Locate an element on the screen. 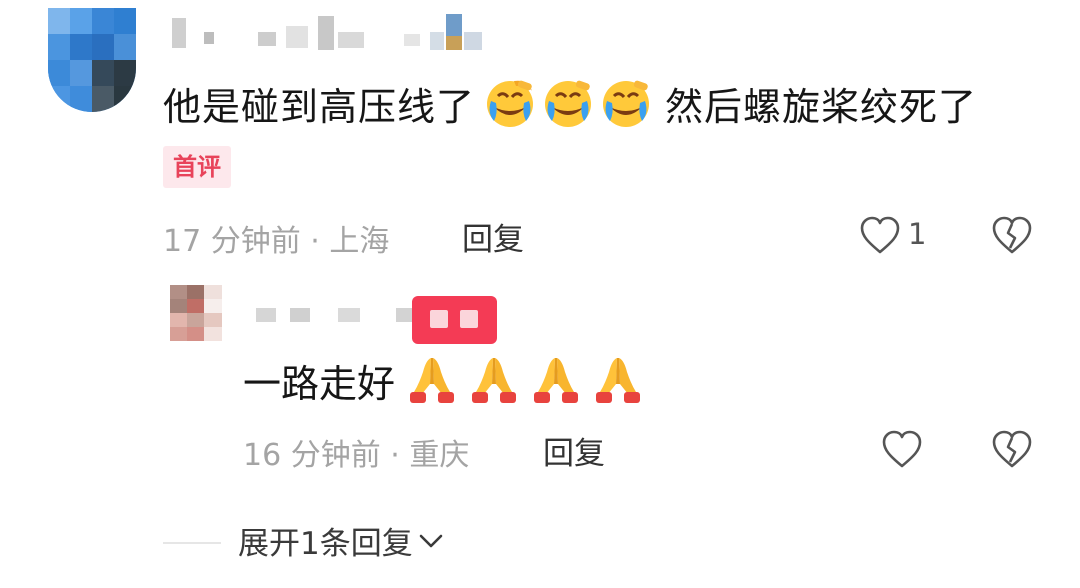  reply-text: 一路走好 is located at coordinates (446, 380).